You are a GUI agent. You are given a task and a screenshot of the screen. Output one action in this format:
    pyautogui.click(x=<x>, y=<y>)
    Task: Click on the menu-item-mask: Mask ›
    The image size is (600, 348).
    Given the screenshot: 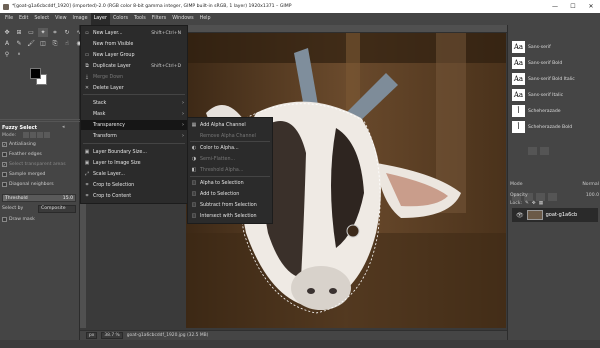 What is the action you would take?
    pyautogui.click(x=134, y=114)
    